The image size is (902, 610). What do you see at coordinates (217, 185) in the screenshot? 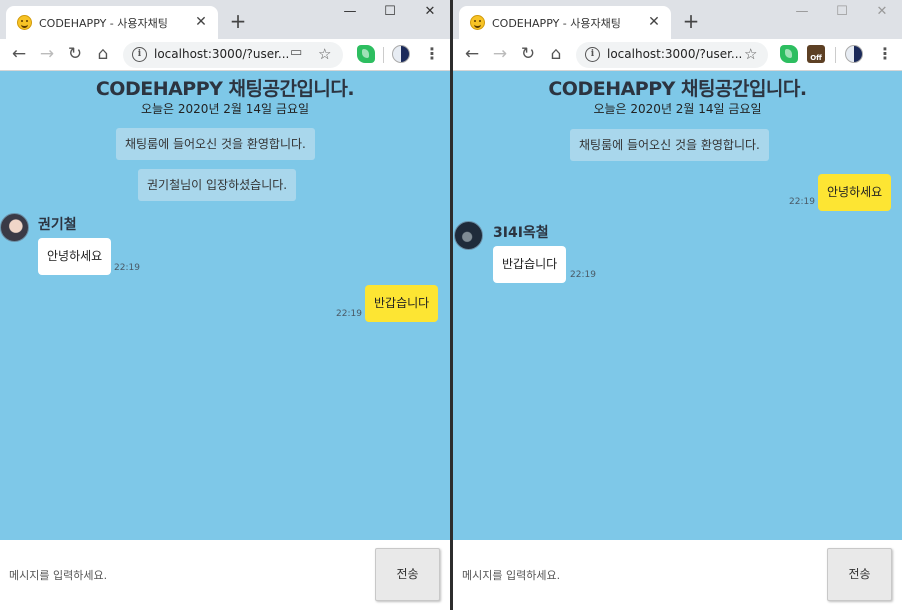
I see `join-notice: 권기철님이 입장하셨습니다.` at bounding box center [217, 185].